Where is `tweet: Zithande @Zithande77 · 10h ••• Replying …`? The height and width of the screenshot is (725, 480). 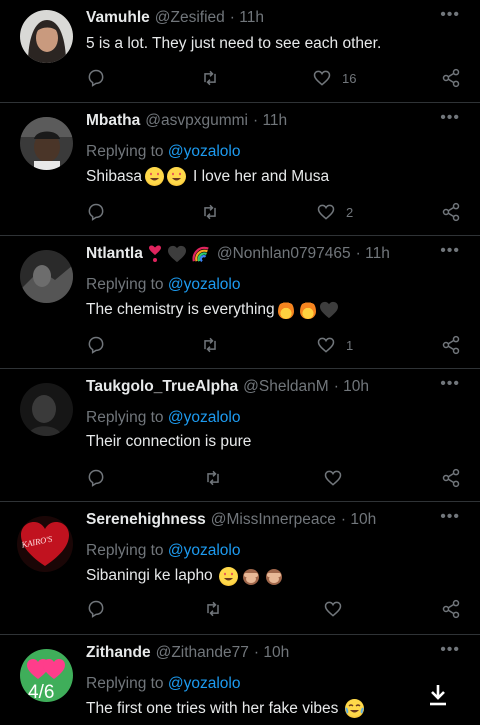 tweet: Zithande @Zithande77 · 10h ••• Replying … is located at coordinates (240, 680).